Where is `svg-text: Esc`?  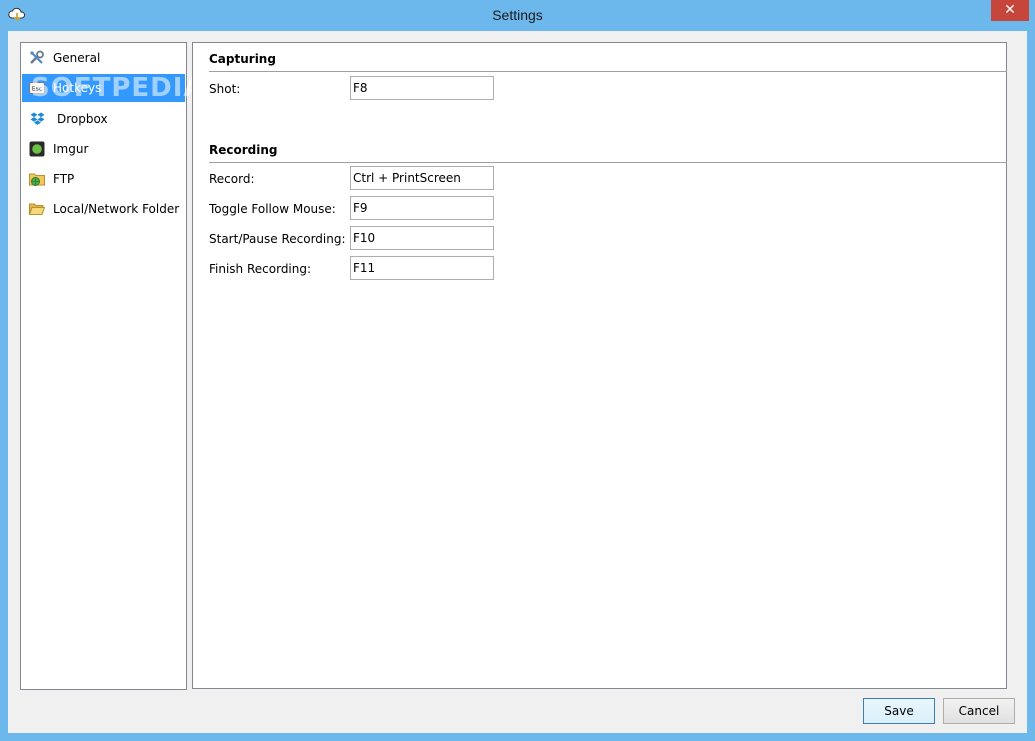
svg-text: Esc is located at coordinates (37, 89).